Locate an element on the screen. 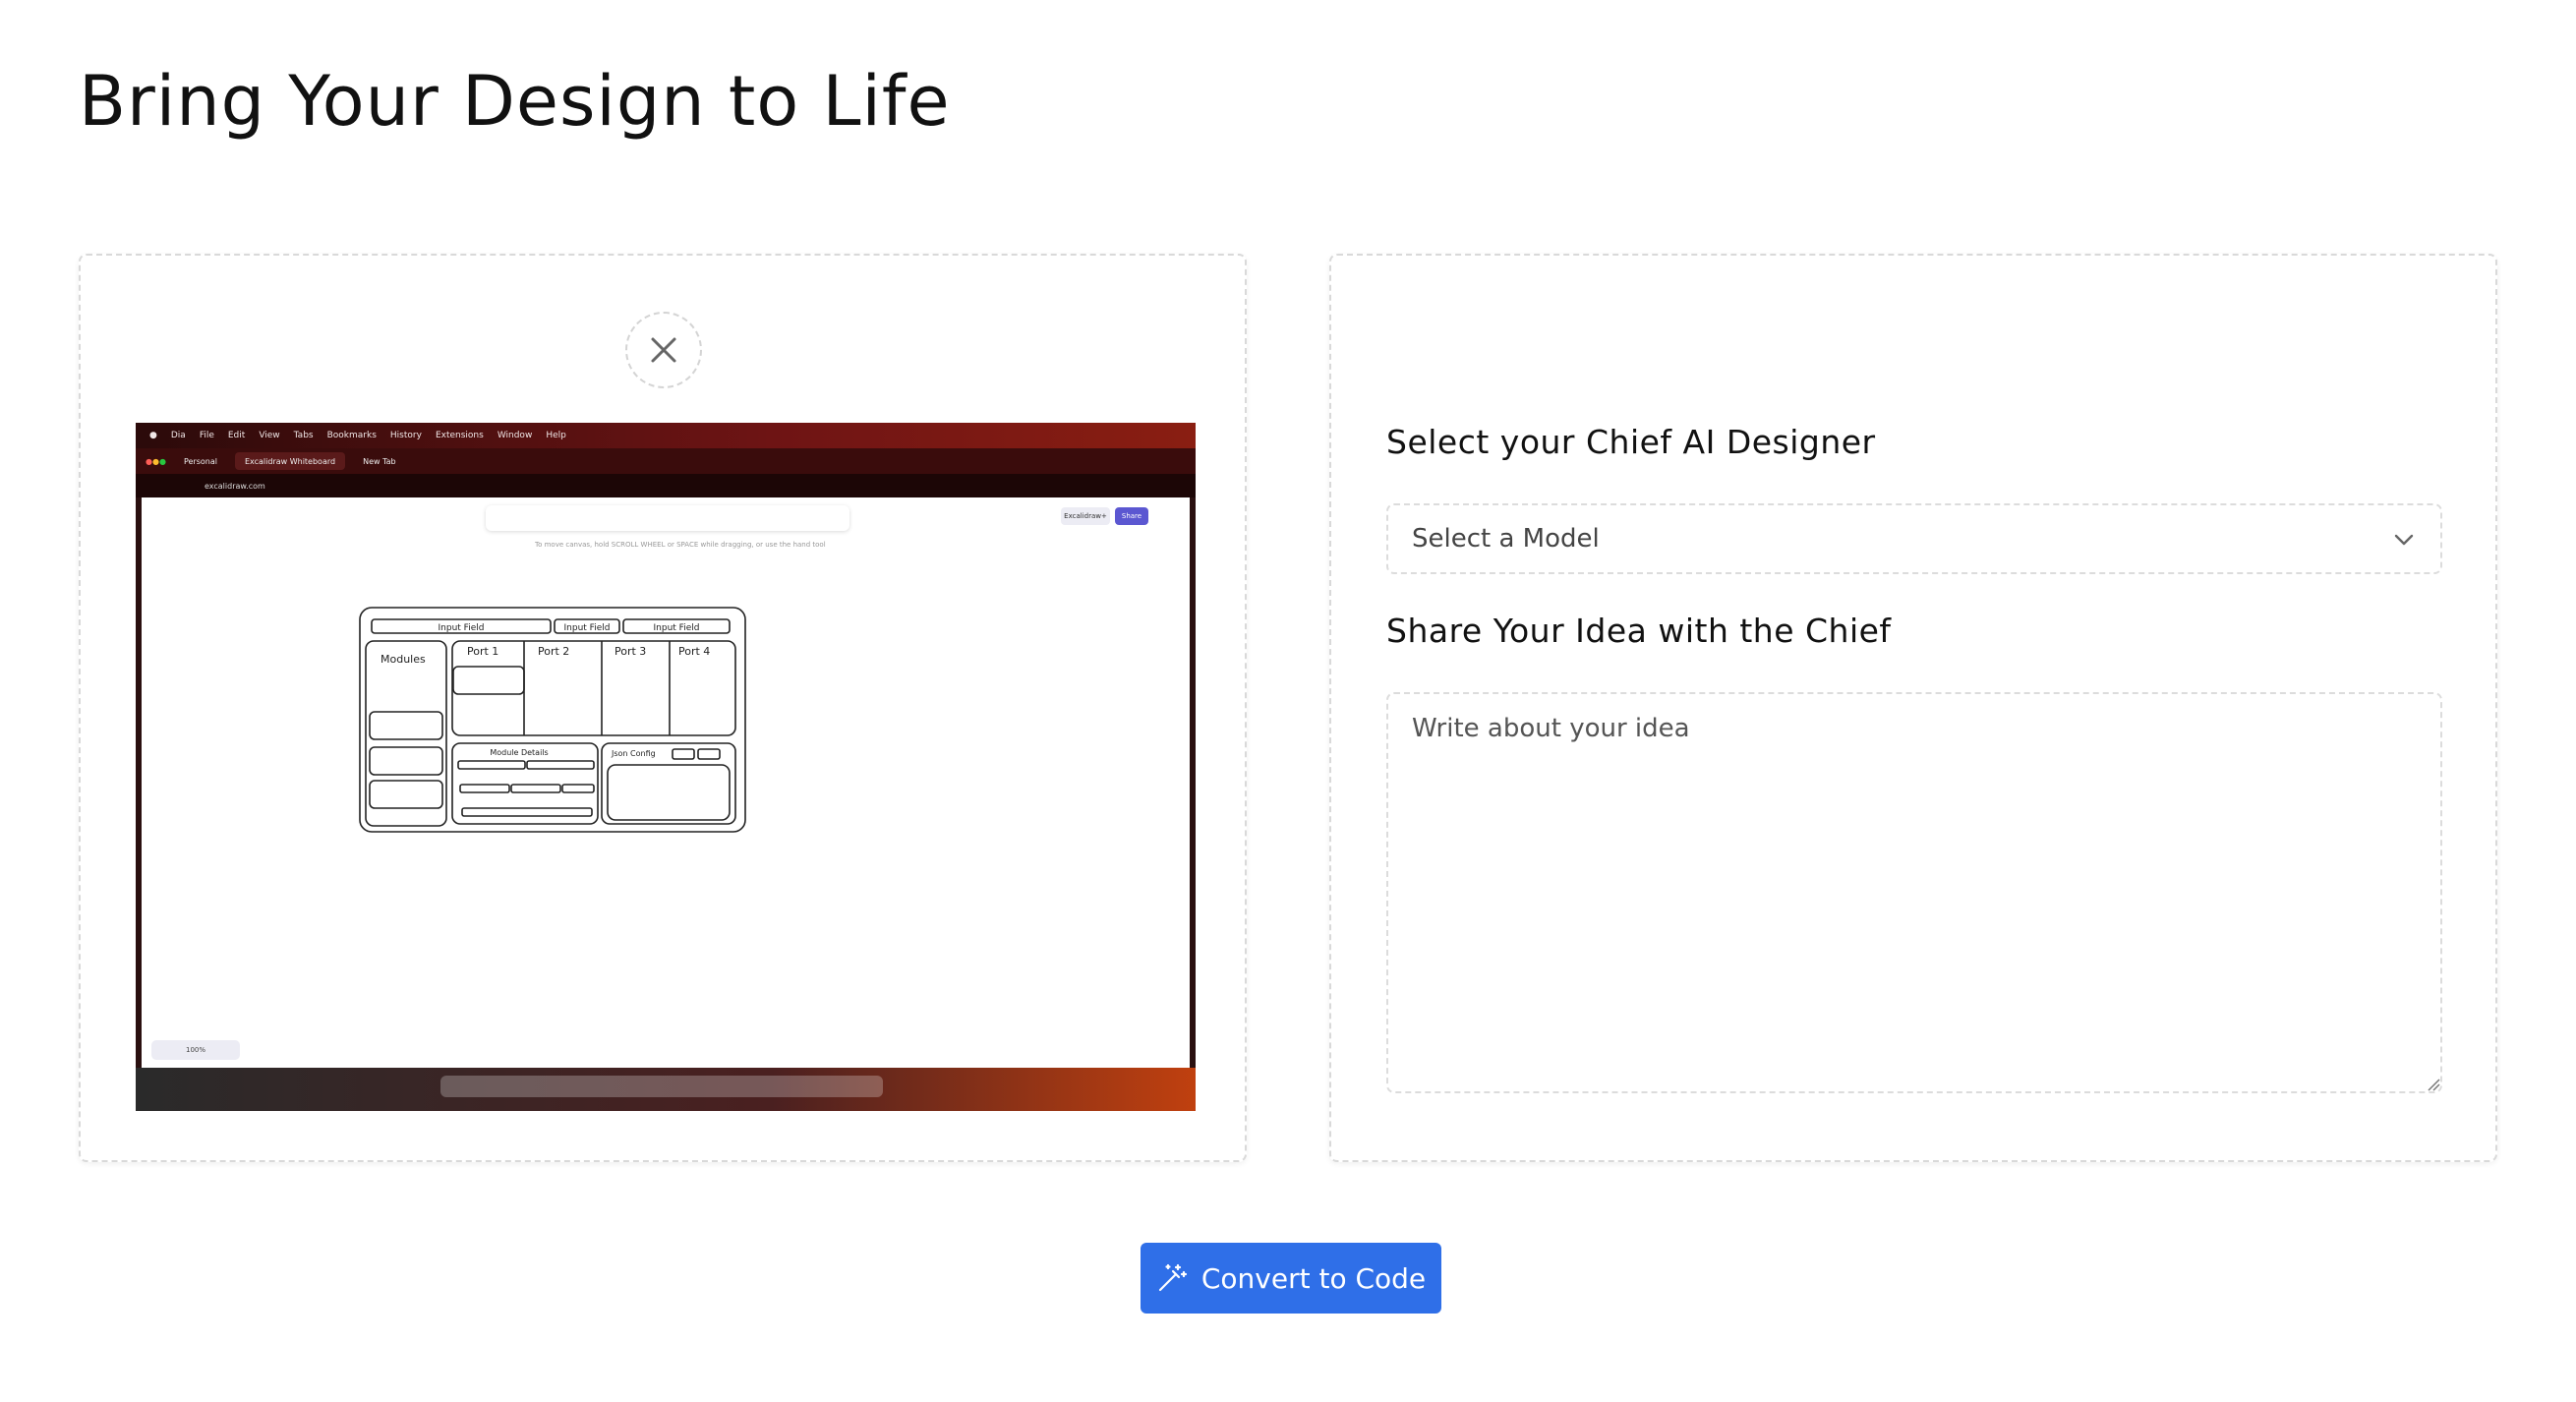 The image size is (2576, 1402). close-icon is located at coordinates (663, 350).